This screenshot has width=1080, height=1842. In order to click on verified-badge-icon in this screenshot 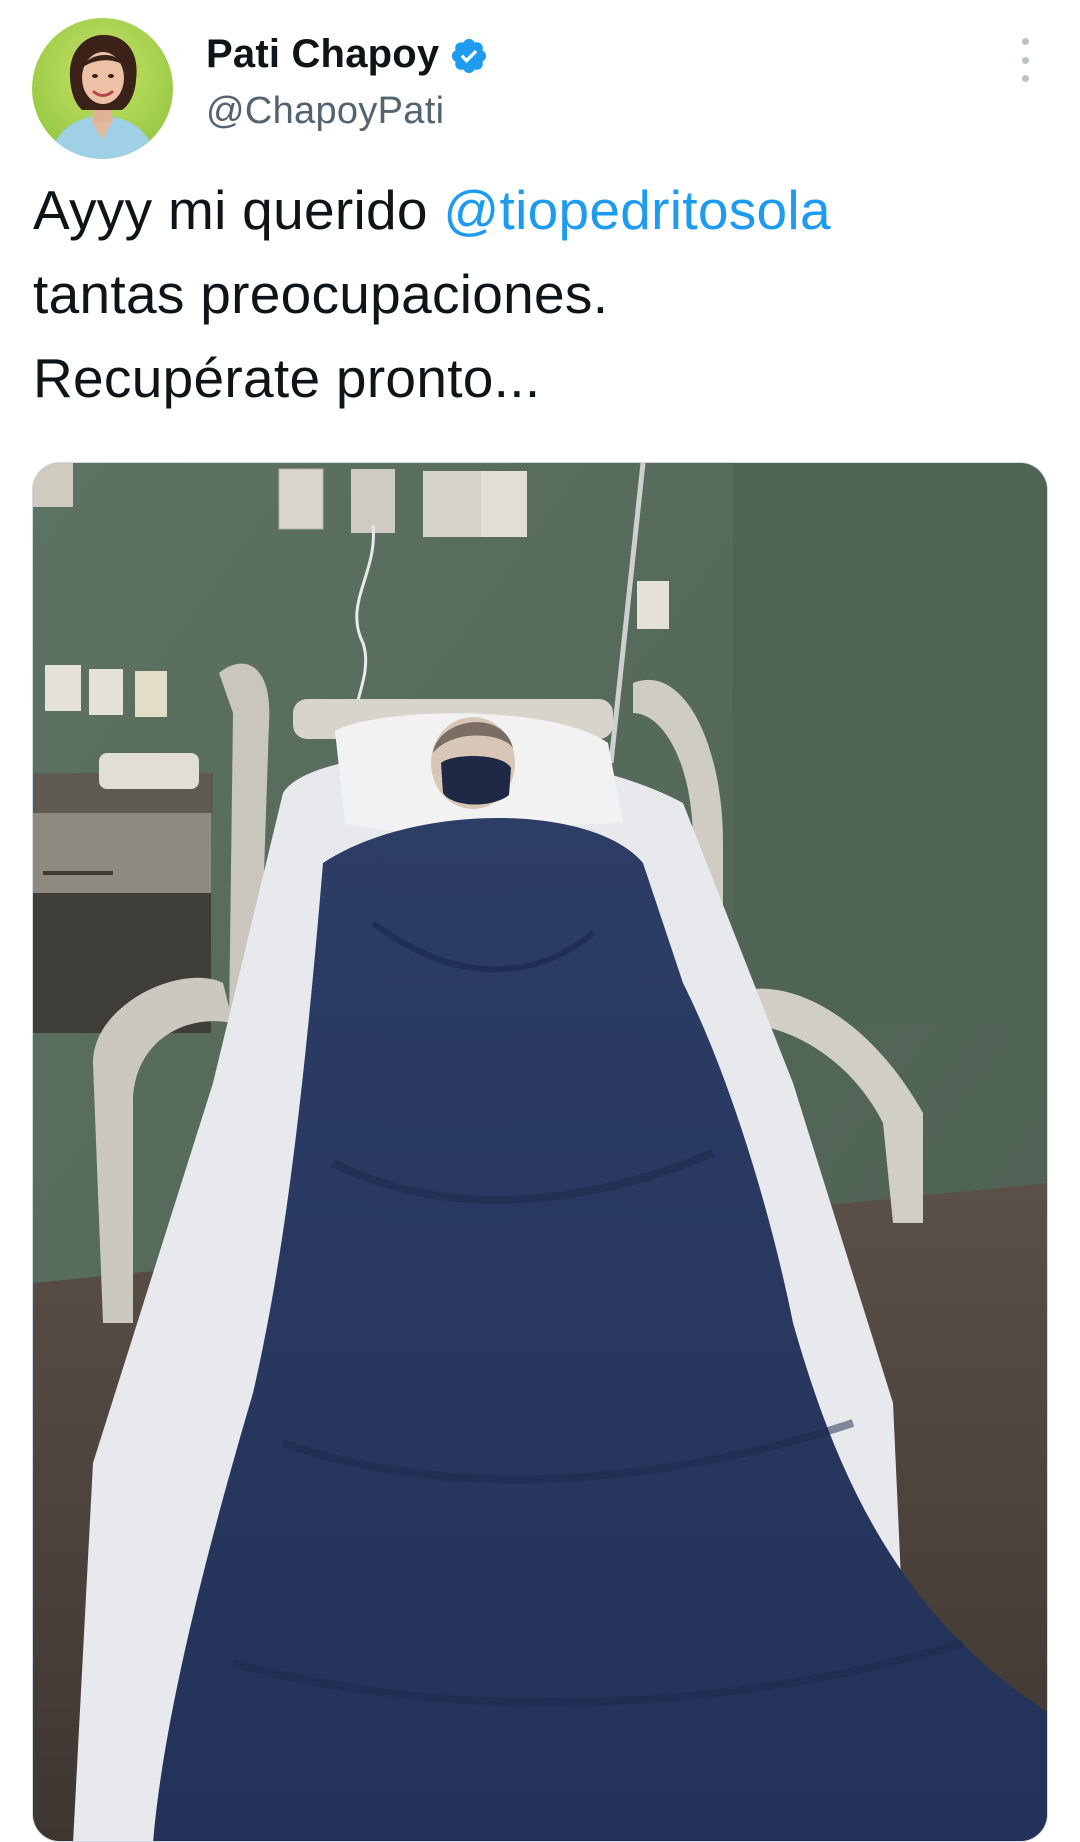, I will do `click(469, 56)`.